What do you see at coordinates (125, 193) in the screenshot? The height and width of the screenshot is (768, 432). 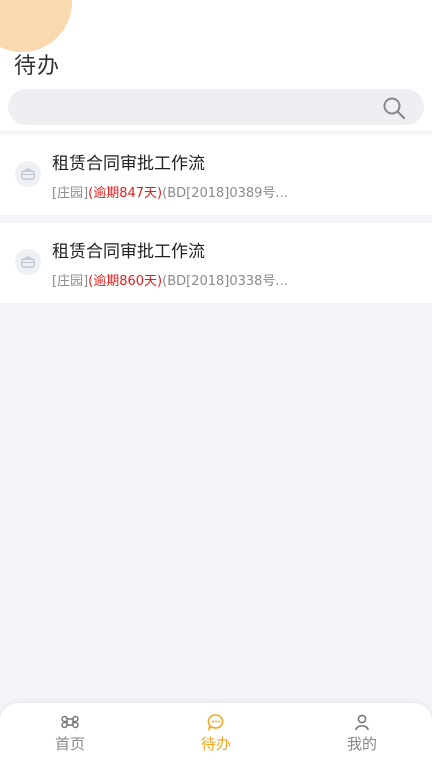 I see `overdue-badge: (逾期847天)` at bounding box center [125, 193].